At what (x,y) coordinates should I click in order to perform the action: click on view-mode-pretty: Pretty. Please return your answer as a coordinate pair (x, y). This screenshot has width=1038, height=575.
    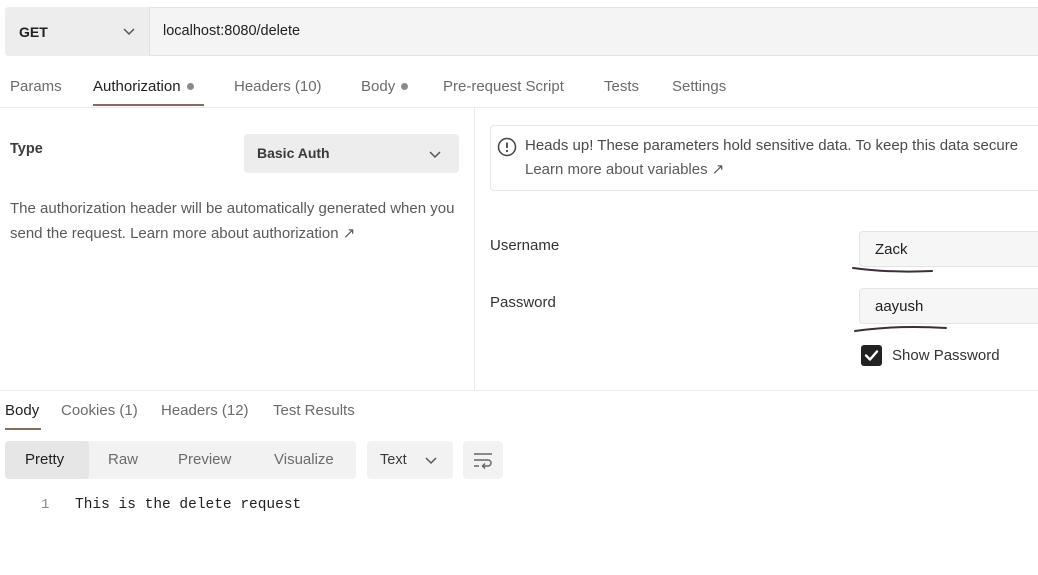
    Looking at the image, I should click on (44, 459).